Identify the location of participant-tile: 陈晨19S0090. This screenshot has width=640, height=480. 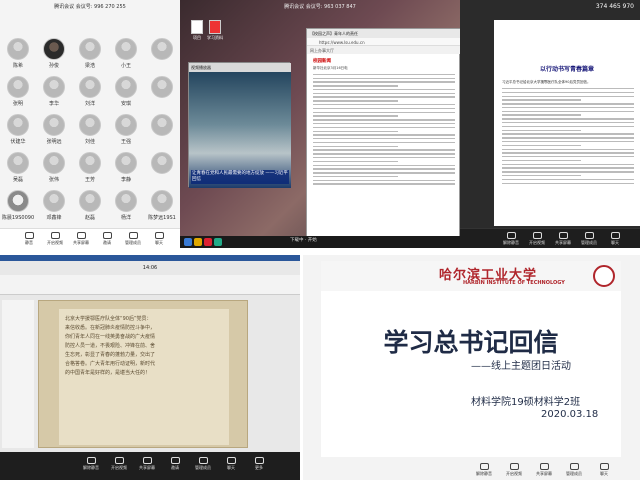
(18, 205).